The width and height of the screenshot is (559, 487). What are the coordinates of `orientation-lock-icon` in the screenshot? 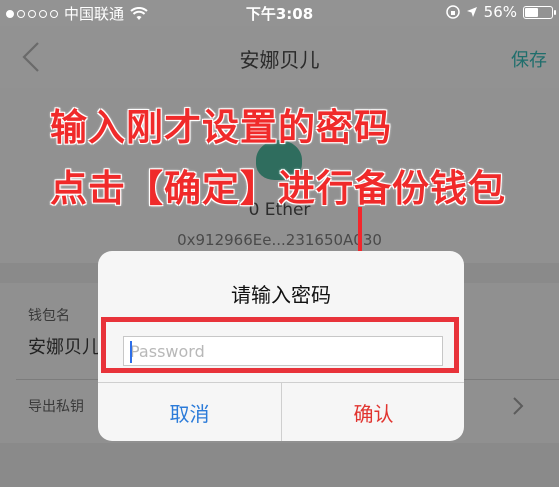 It's located at (452, 12).